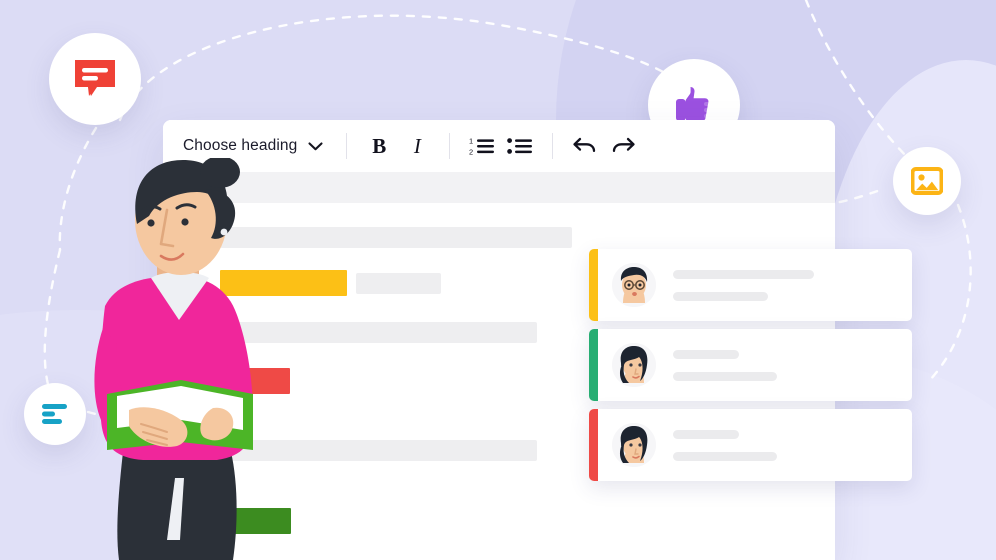 This screenshot has height=560, width=996. I want to click on numbered-list-icon: 1 2, so click(482, 146).